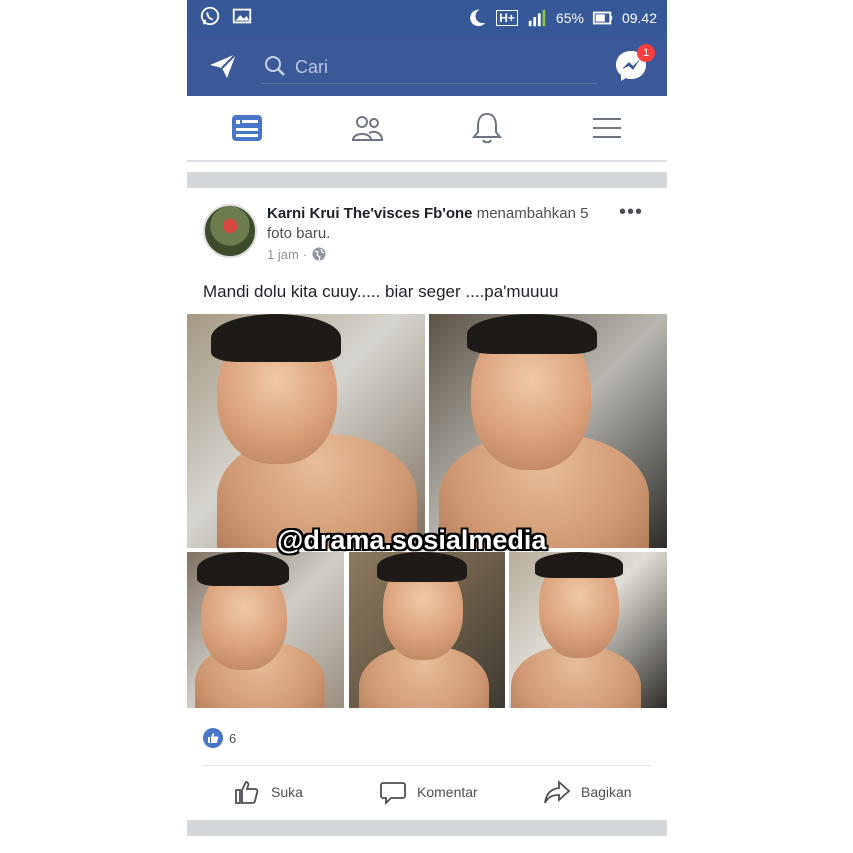 The height and width of the screenshot is (853, 853). I want to click on globe-icon, so click(319, 254).